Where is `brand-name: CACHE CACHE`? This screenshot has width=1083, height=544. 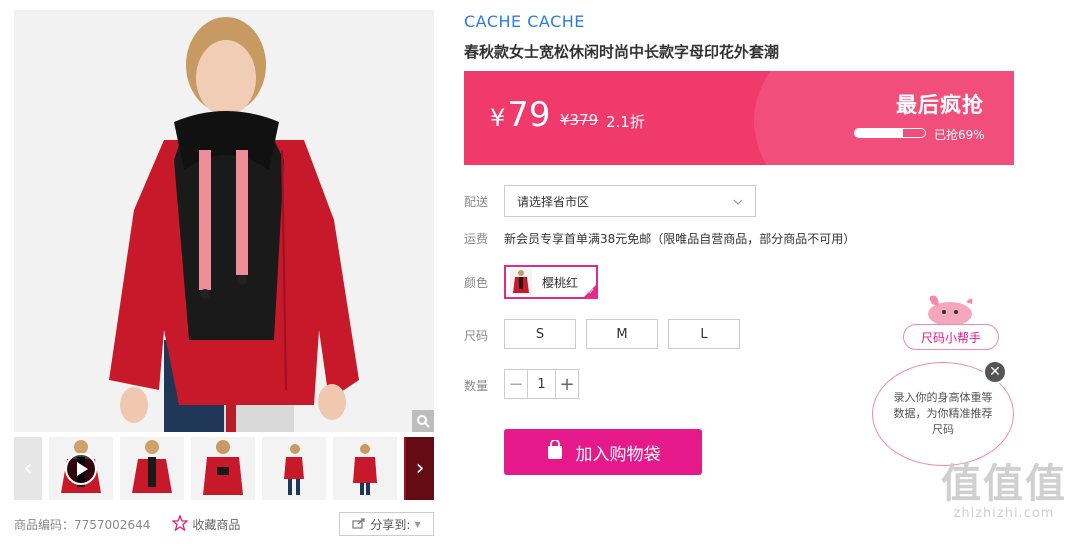 brand-name: CACHE CACHE is located at coordinates (524, 21).